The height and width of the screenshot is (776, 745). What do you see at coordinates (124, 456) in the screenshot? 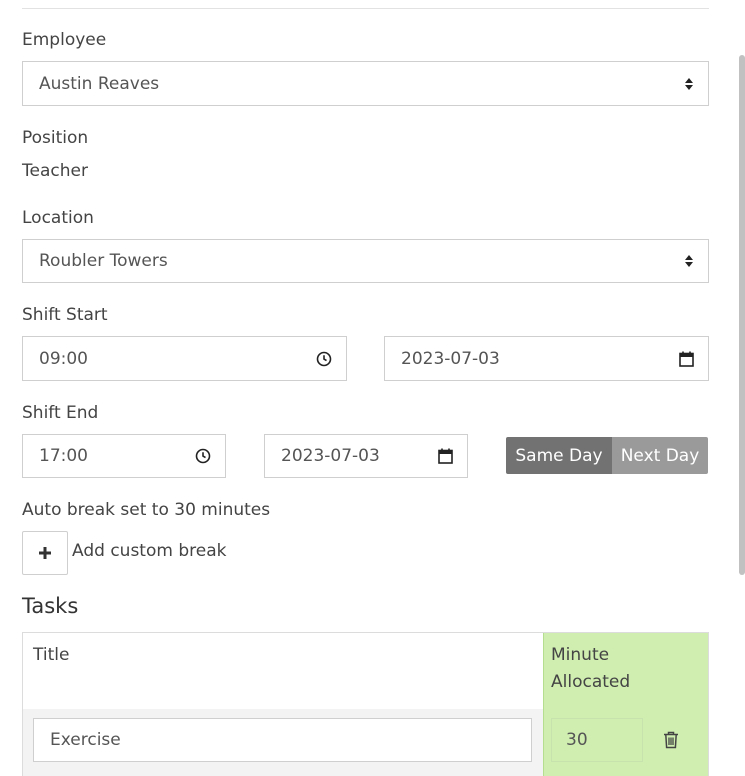
I see `shift-end-time-input: 17:00` at bounding box center [124, 456].